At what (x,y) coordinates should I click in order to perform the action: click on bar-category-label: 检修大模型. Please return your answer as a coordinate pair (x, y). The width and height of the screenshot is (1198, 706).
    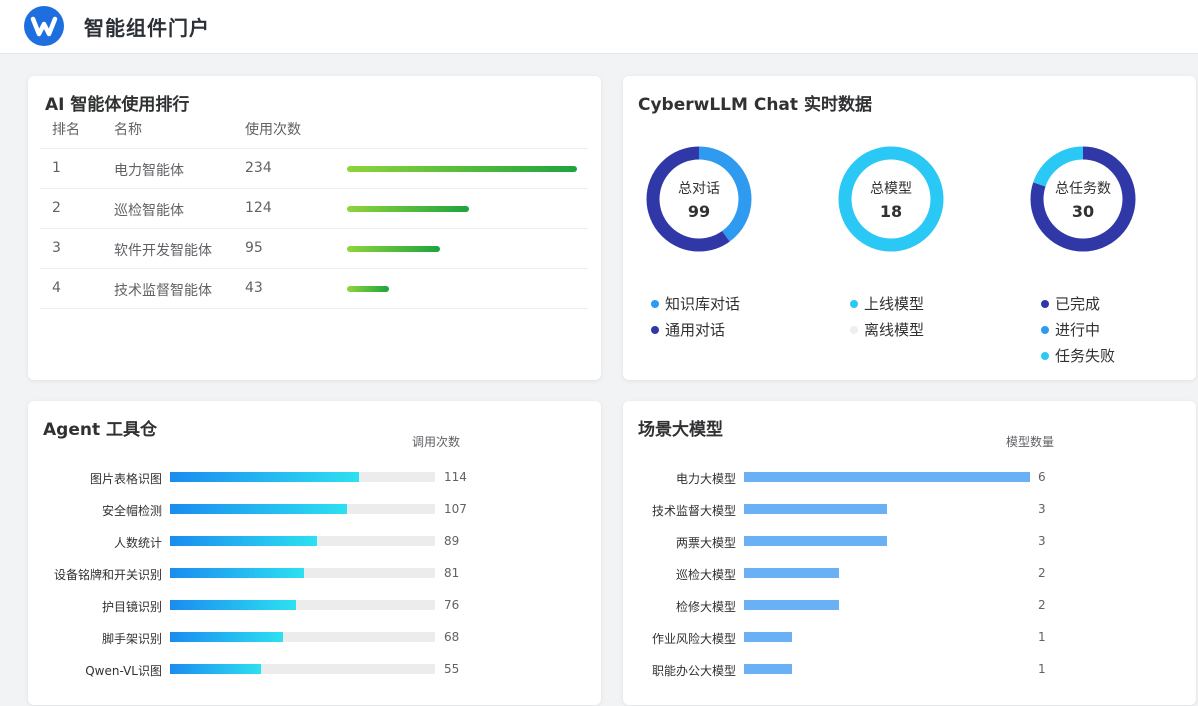
    Looking at the image, I should click on (705, 607).